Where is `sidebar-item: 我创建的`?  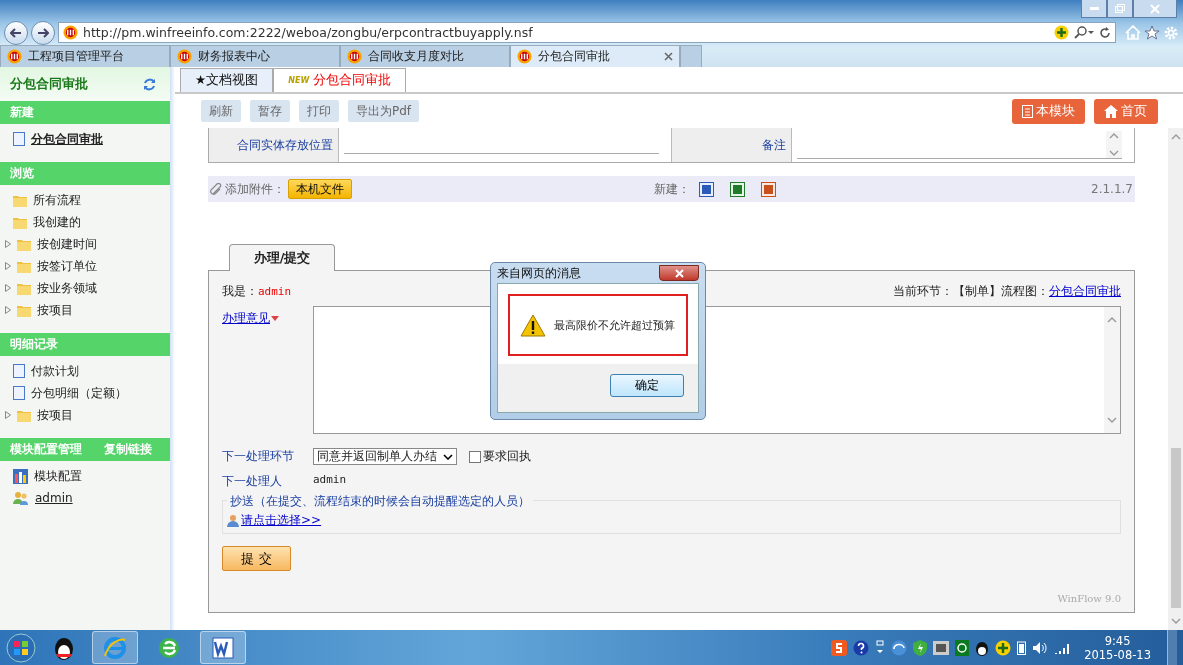
sidebar-item: 我创建的 is located at coordinates (85, 222).